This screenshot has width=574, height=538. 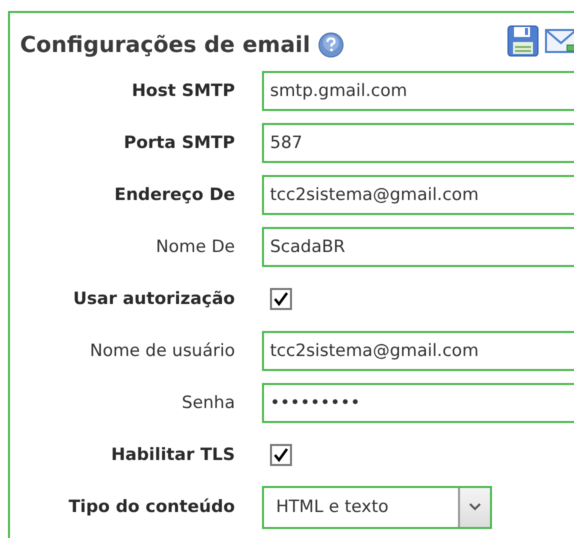 What do you see at coordinates (418, 247) in the screenshot?
I see `text-field: ScadaBR` at bounding box center [418, 247].